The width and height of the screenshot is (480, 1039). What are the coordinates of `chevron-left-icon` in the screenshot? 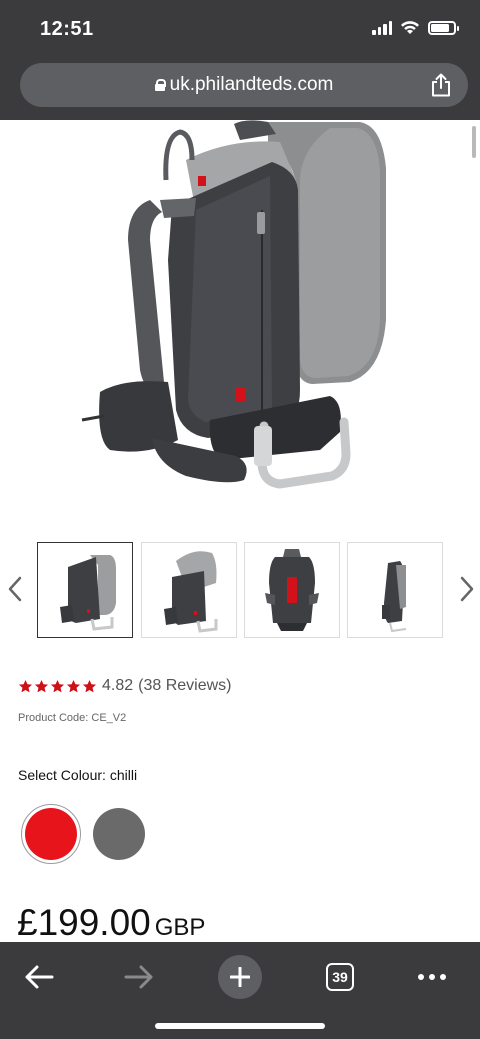 It's located at (16, 589).